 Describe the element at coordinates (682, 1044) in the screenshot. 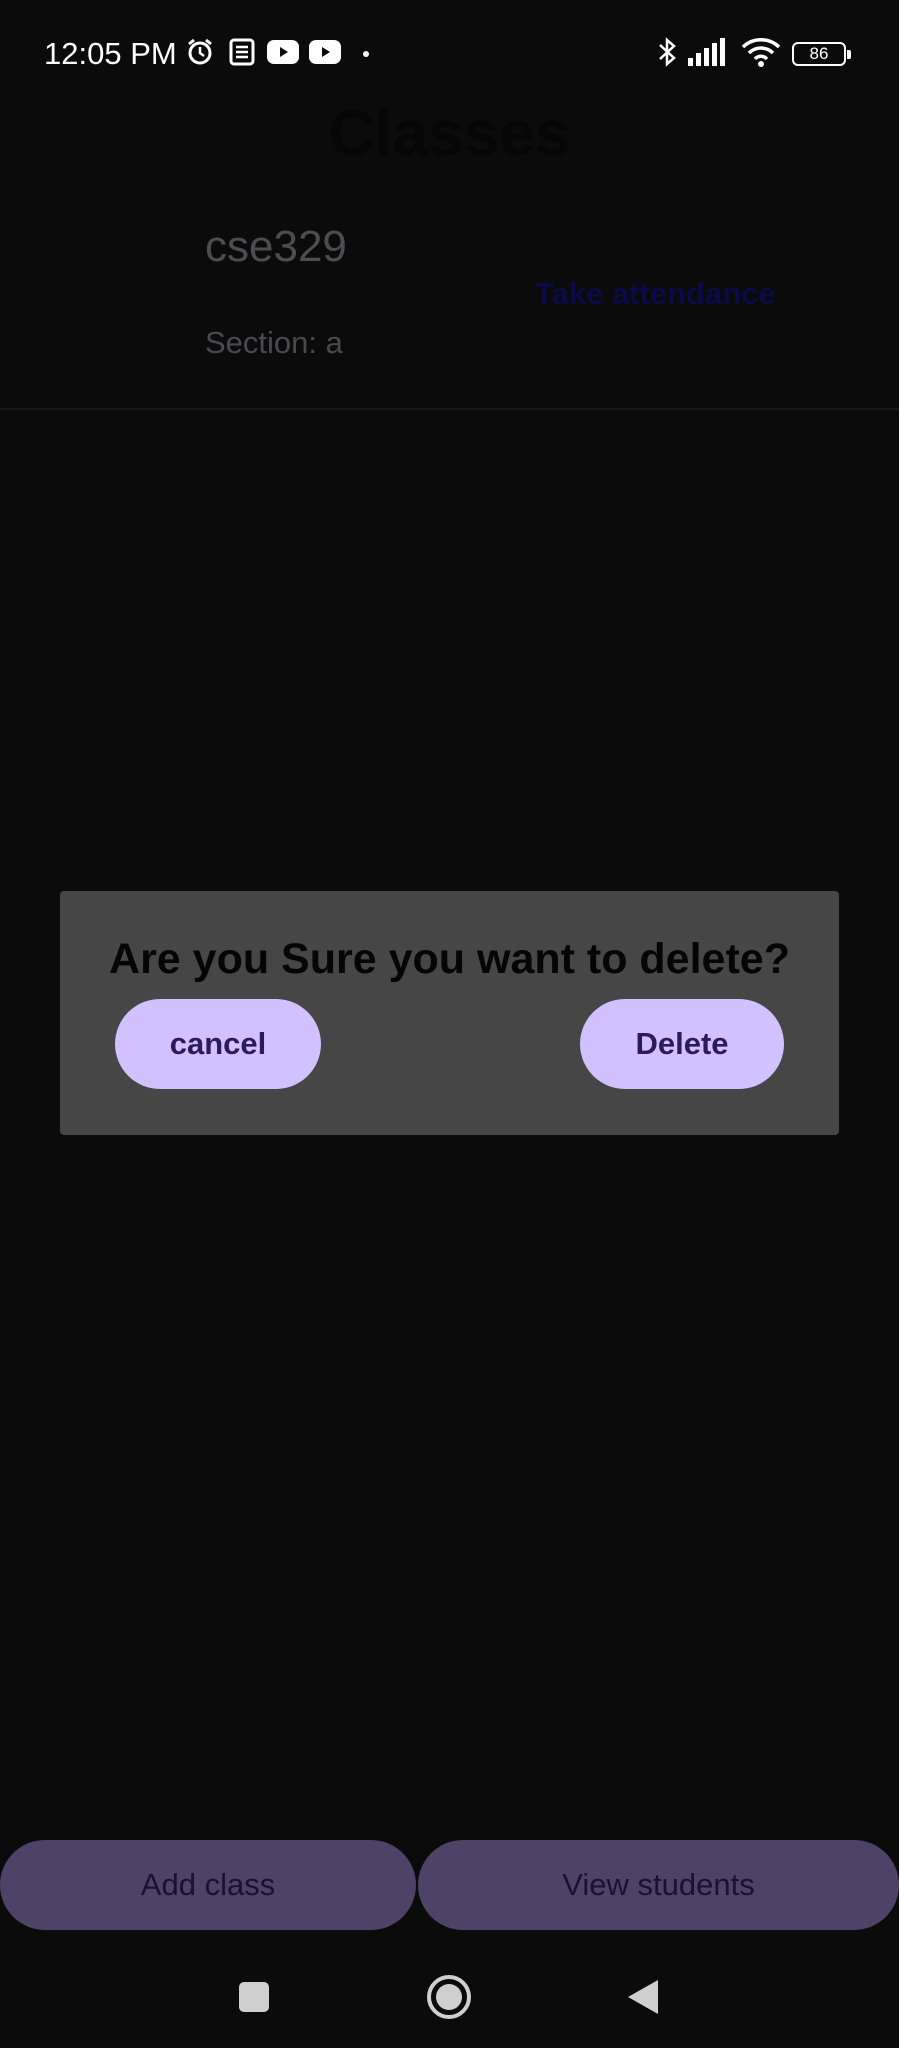

I see `delete-button: Delete` at that location.